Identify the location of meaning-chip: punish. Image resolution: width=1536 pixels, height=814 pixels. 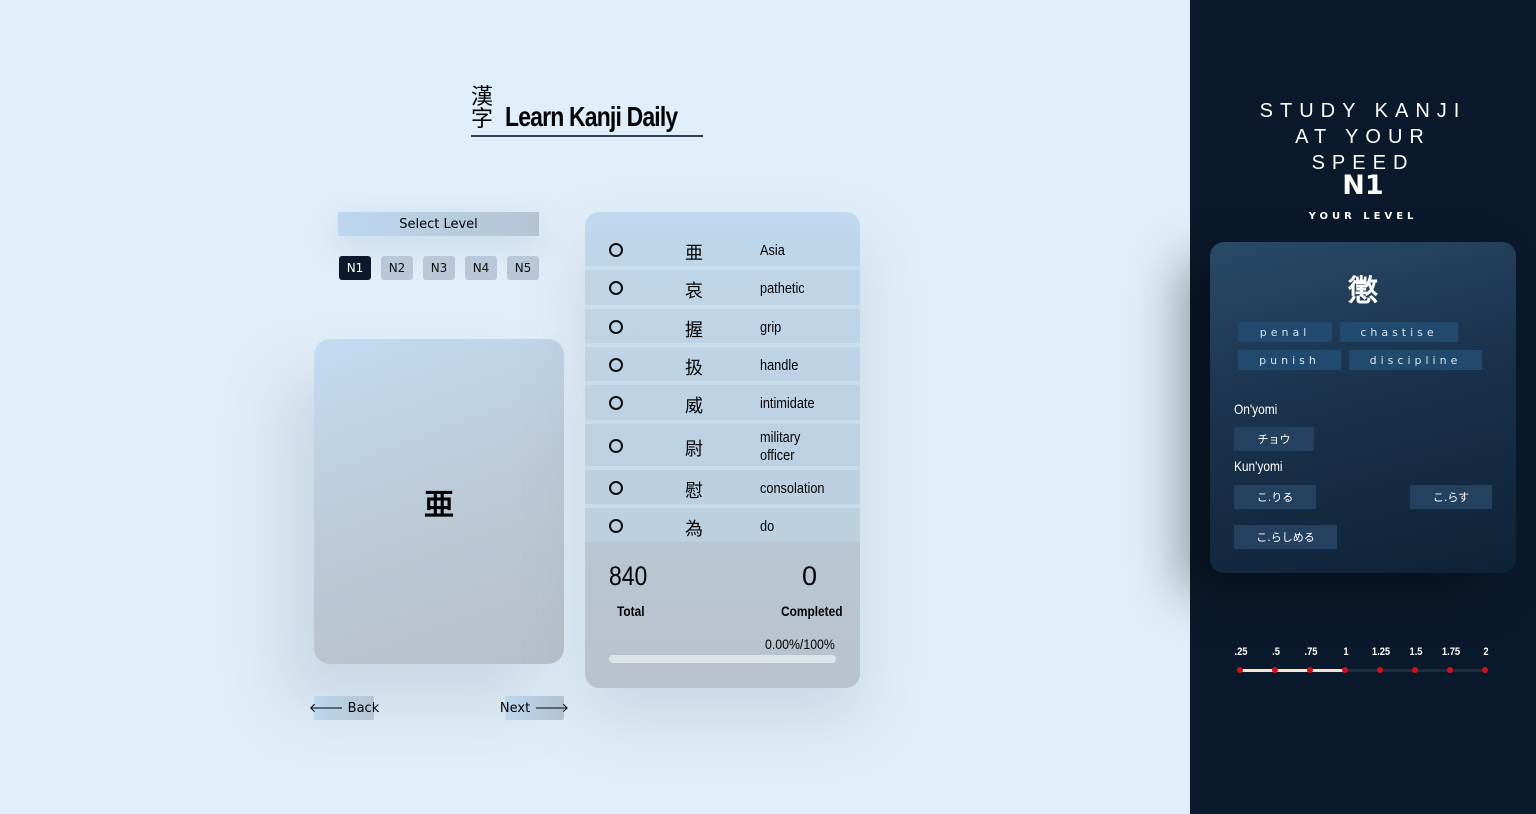
(1289, 360).